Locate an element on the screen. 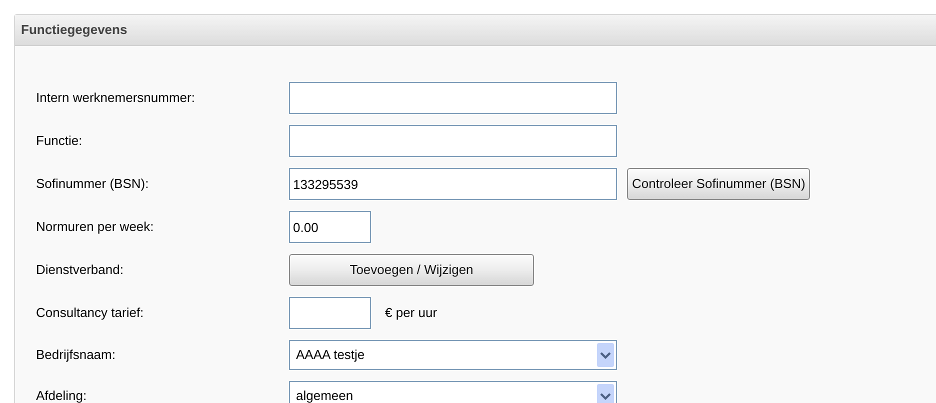 This screenshot has height=403, width=936. field-label: Functie: is located at coordinates (60, 141).